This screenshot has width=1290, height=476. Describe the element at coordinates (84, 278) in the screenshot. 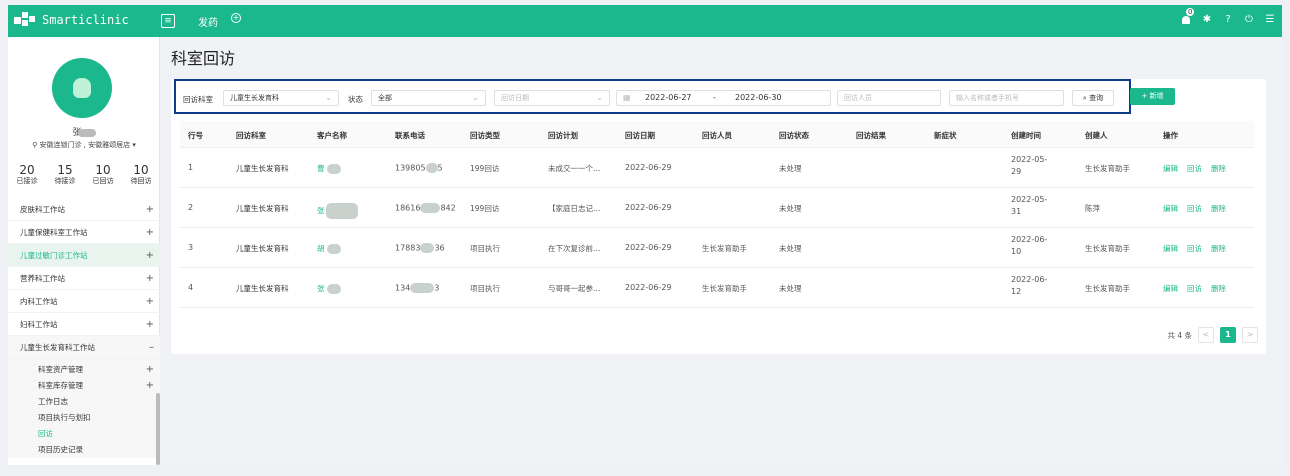

I see `sidebar-item-nutrition: 营养科工作站 +` at that location.